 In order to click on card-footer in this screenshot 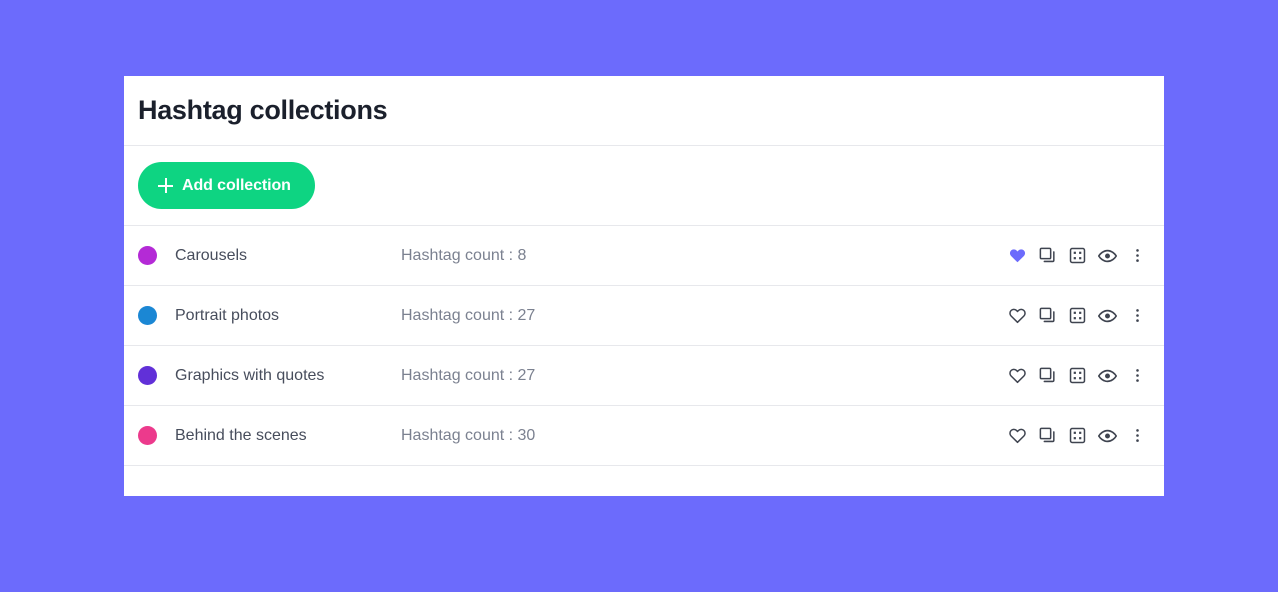, I will do `click(644, 481)`.